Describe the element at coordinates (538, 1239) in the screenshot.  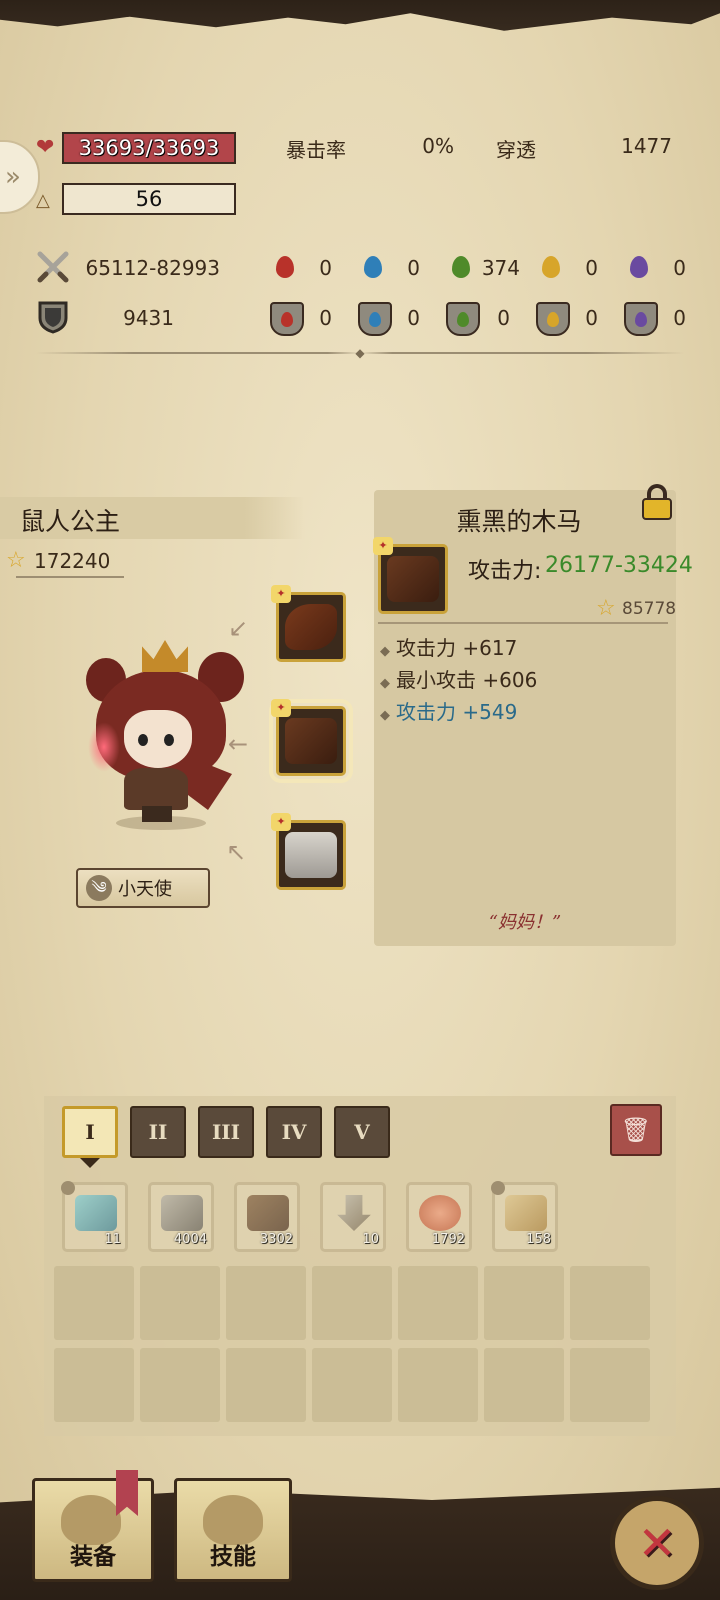
I see `material-count: 158` at that location.